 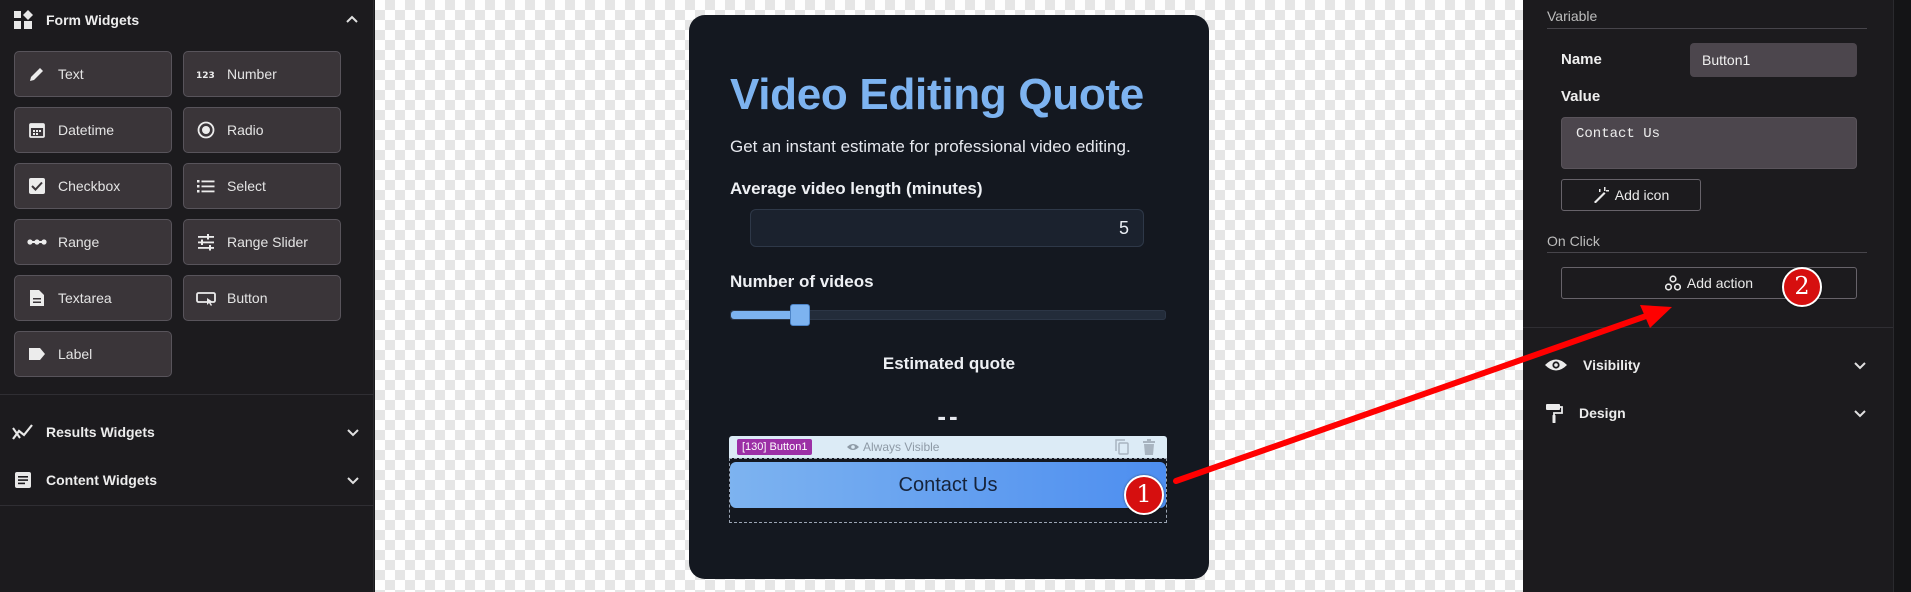 What do you see at coordinates (246, 186) in the screenshot?
I see `widget-select-label: Select` at bounding box center [246, 186].